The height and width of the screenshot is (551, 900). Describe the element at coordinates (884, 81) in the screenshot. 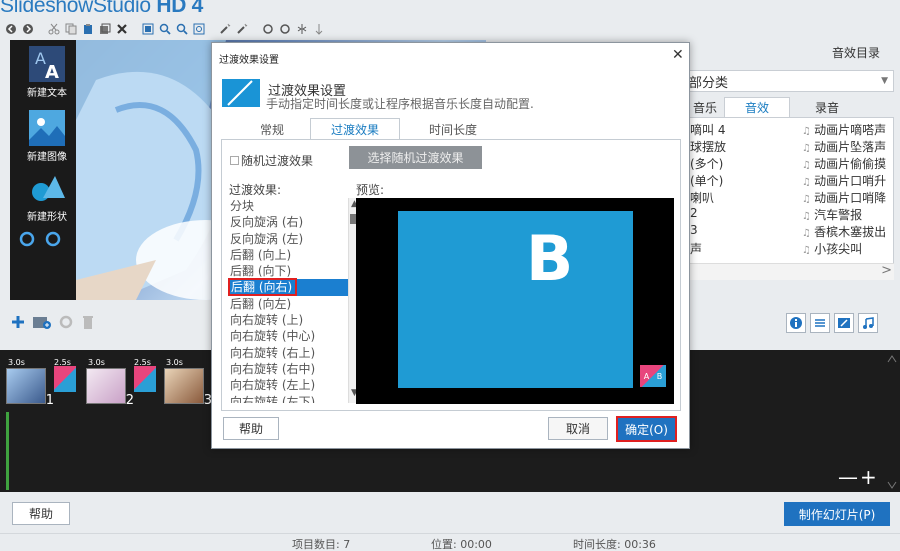

I see `chevron-down-icon: ▼` at that location.